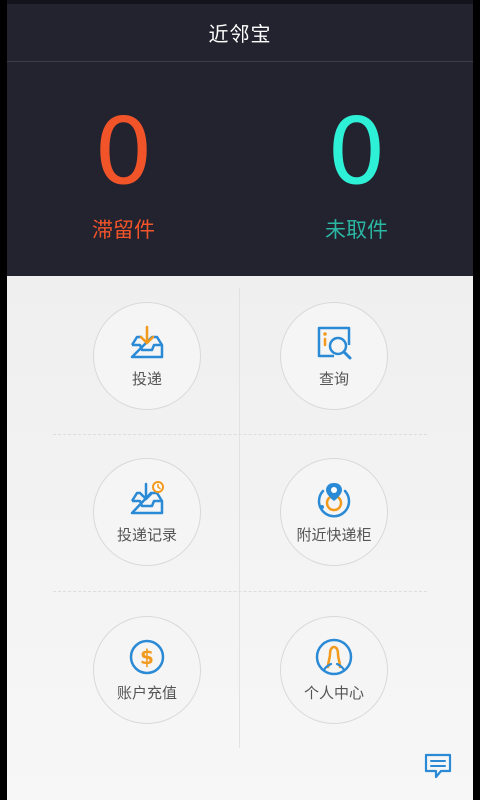 The image size is (480, 800). What do you see at coordinates (333, 379) in the screenshot?
I see `query-label: 查询` at bounding box center [333, 379].